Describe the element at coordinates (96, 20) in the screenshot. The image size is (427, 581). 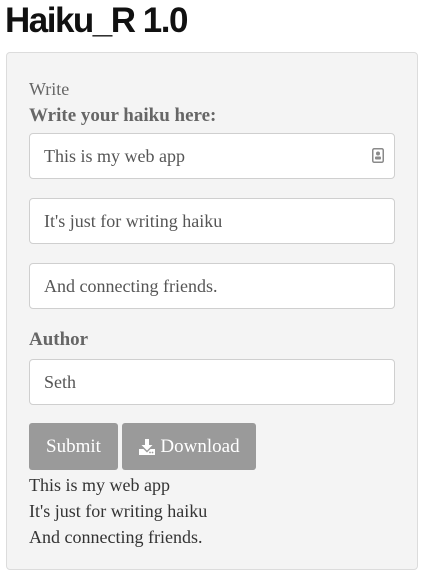
I see `app-title: Haiku_R 1.0` at that location.